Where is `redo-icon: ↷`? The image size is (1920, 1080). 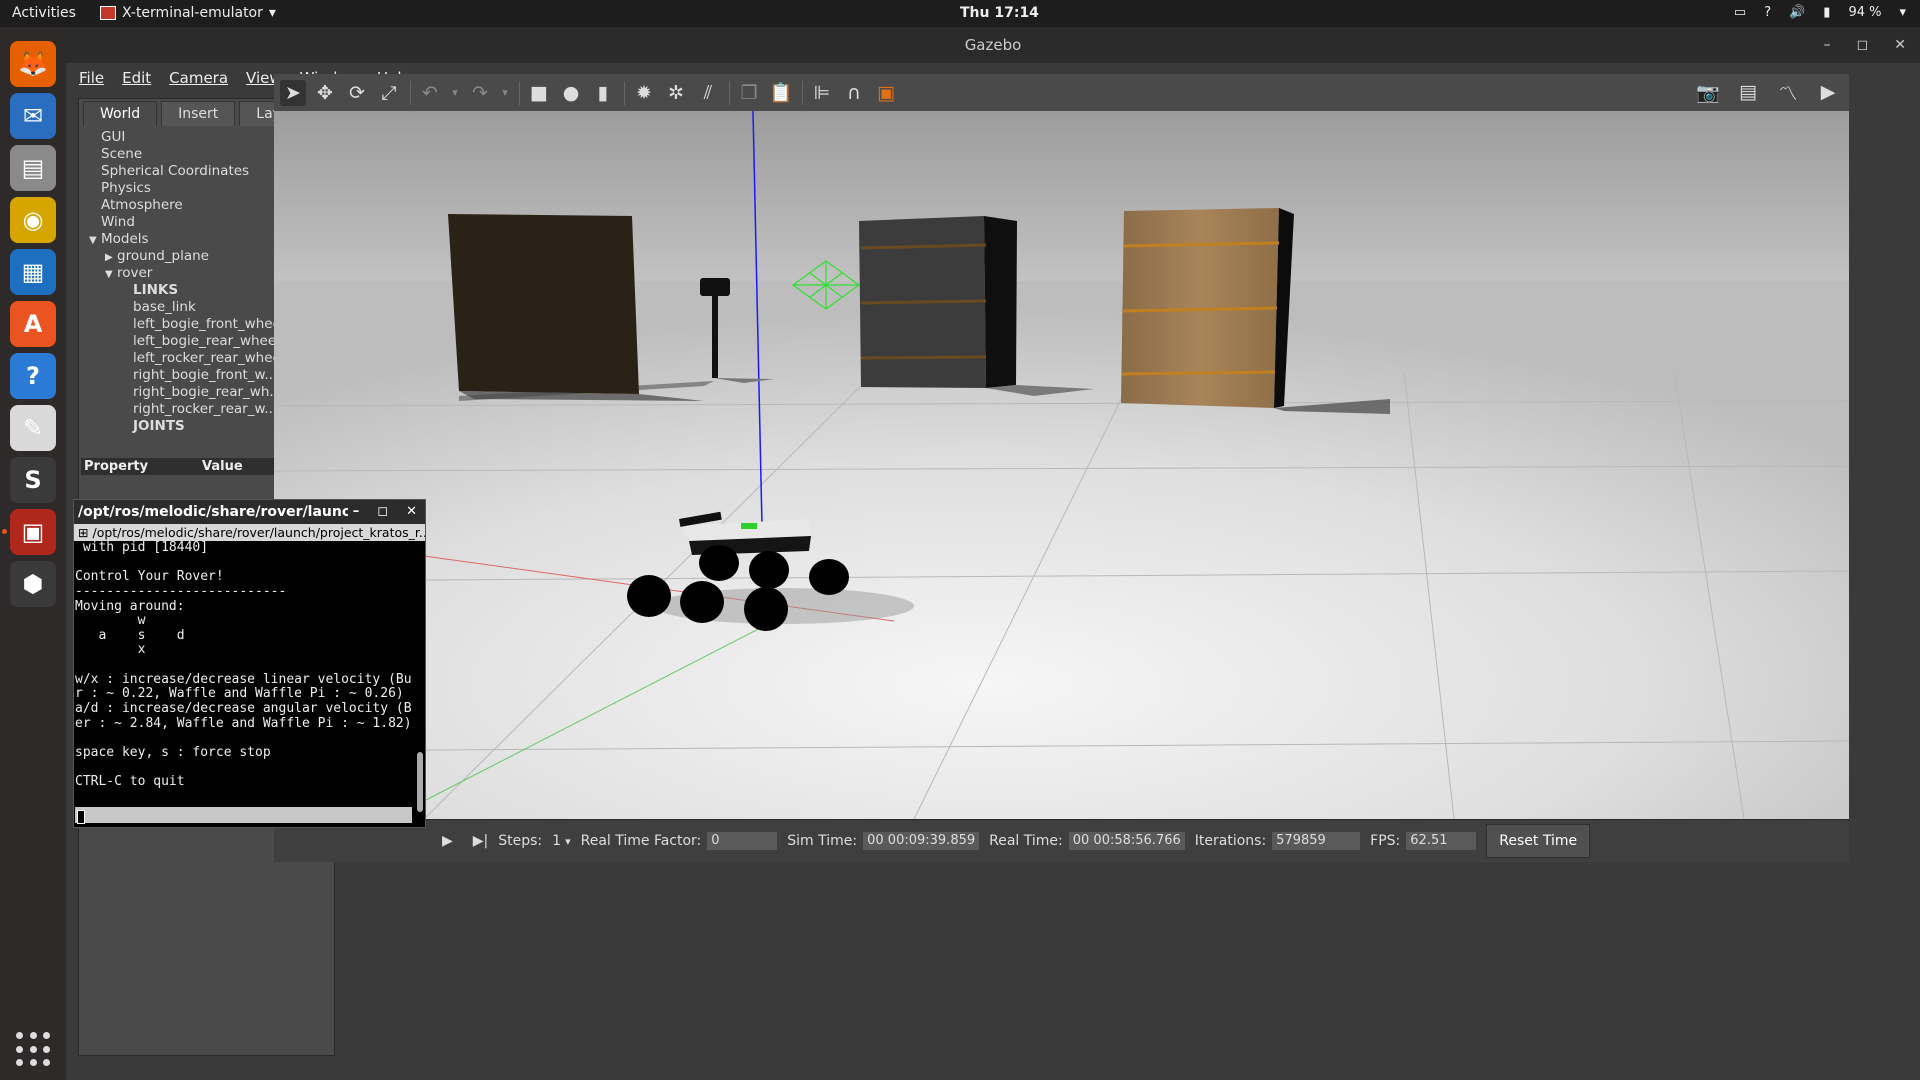
redo-icon: ↷ is located at coordinates (480, 93).